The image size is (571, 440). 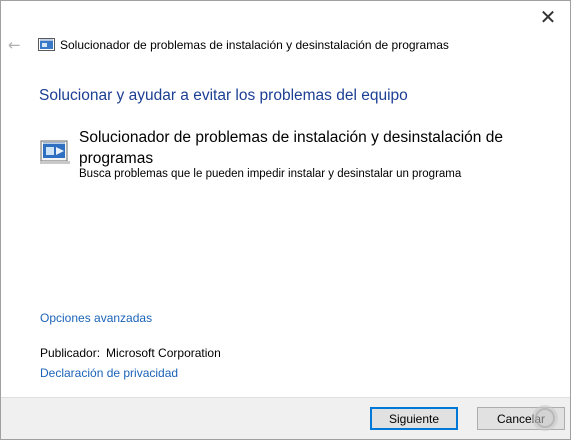 What do you see at coordinates (109, 373) in the screenshot?
I see `privacy-statement-link: Declaración de privacidad` at bounding box center [109, 373].